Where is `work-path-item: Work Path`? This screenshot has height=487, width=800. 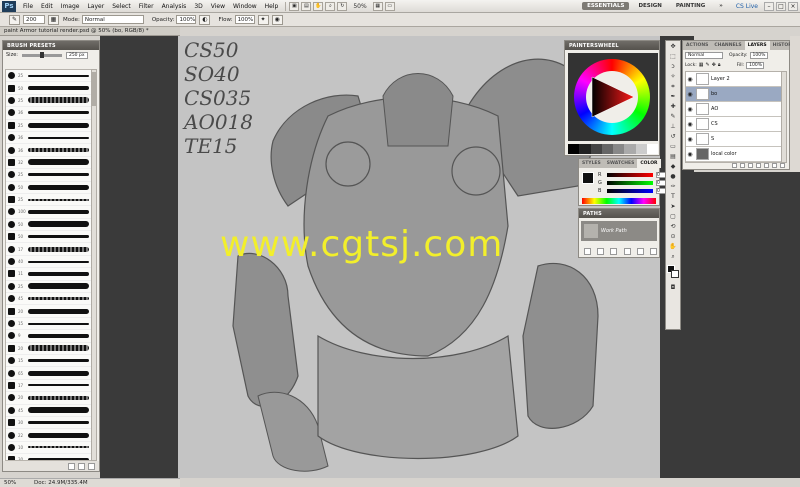 work-path-item: Work Path is located at coordinates (619, 231).